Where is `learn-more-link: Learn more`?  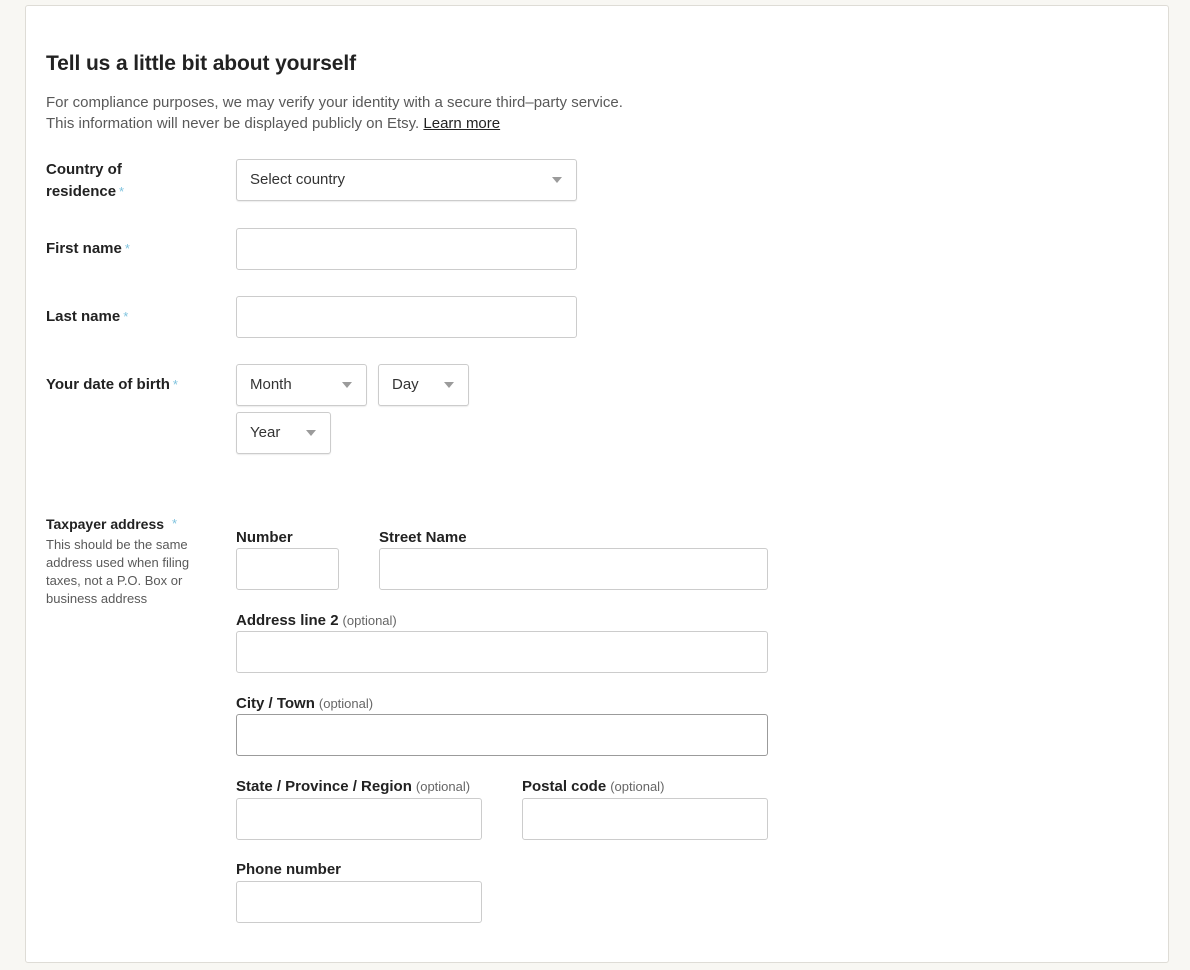
learn-more-link: Learn more is located at coordinates (461, 123).